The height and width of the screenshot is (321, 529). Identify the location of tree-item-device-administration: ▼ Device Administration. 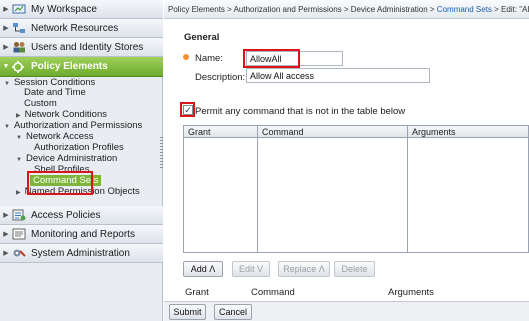
(66, 158).